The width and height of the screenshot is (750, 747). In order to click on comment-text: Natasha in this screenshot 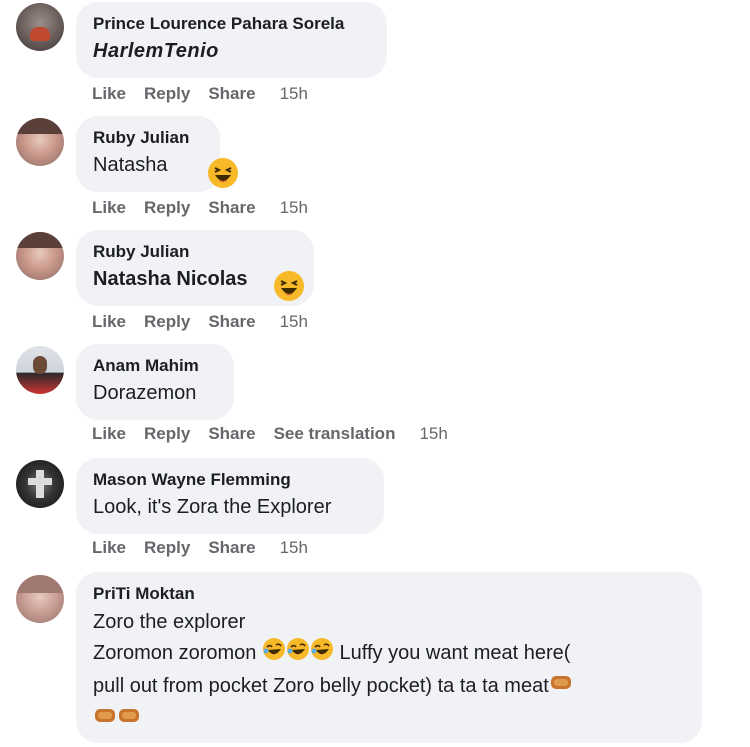, I will do `click(148, 165)`.